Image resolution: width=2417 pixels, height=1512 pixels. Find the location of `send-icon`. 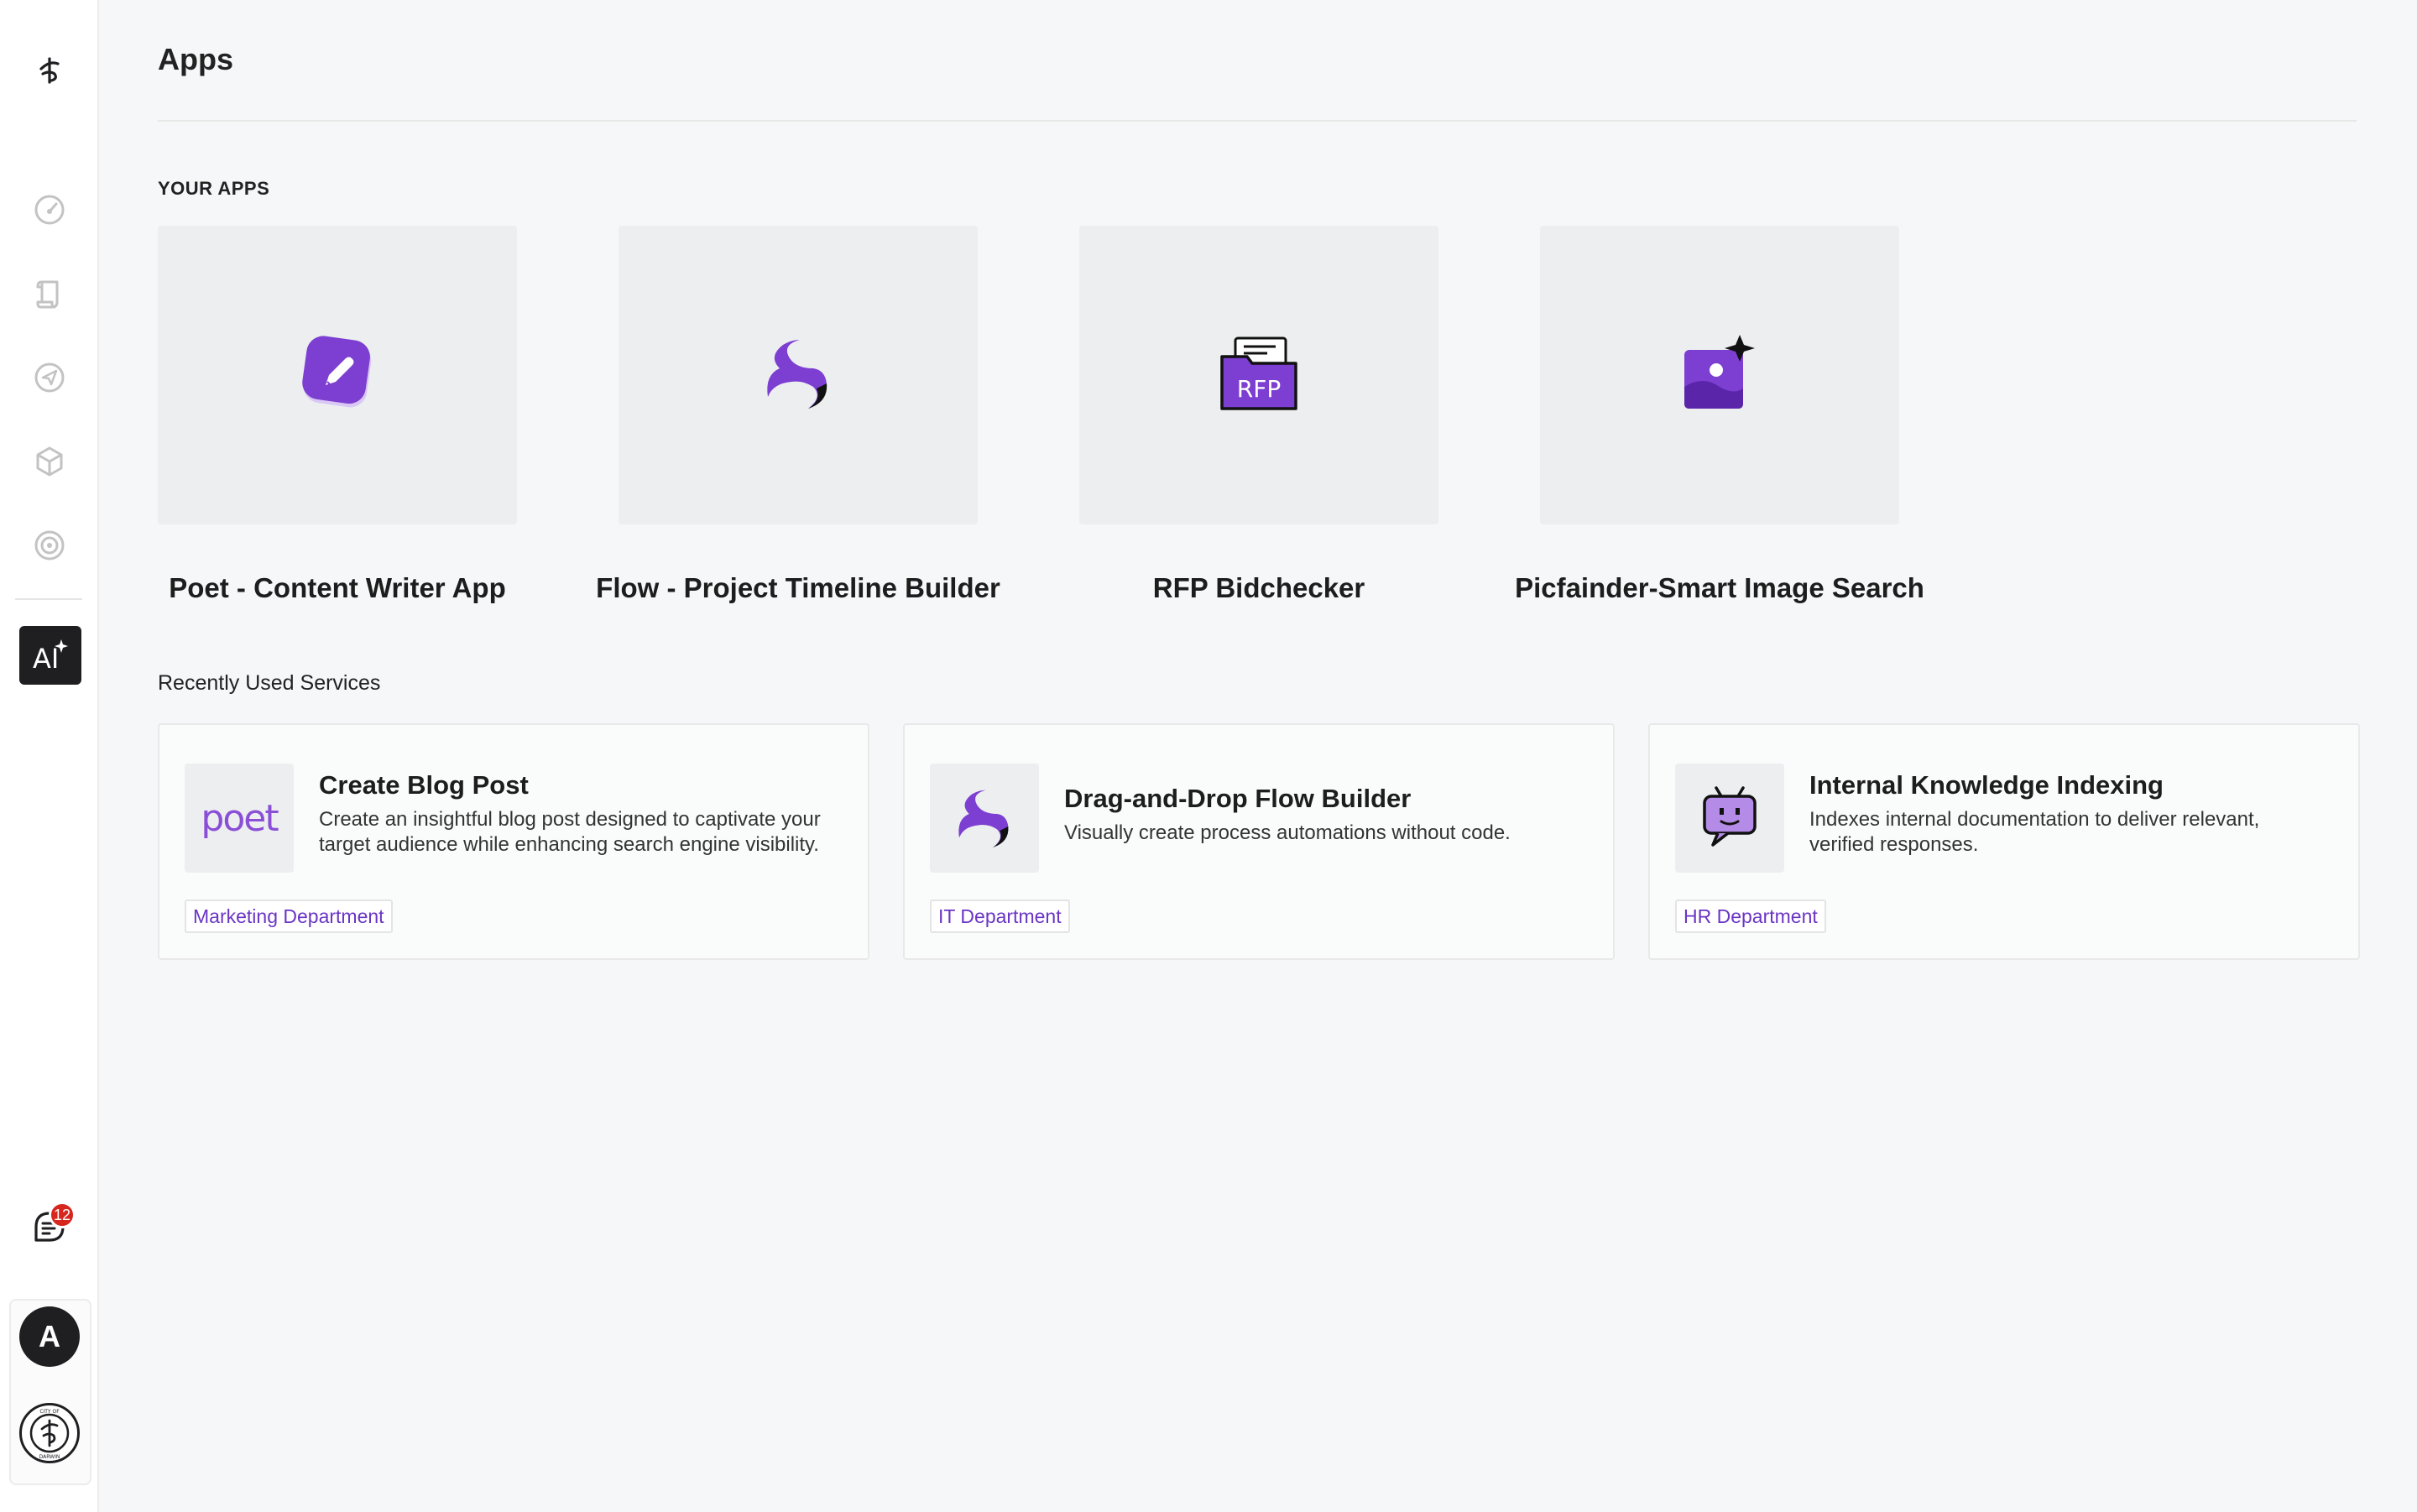

send-icon is located at coordinates (49, 378).